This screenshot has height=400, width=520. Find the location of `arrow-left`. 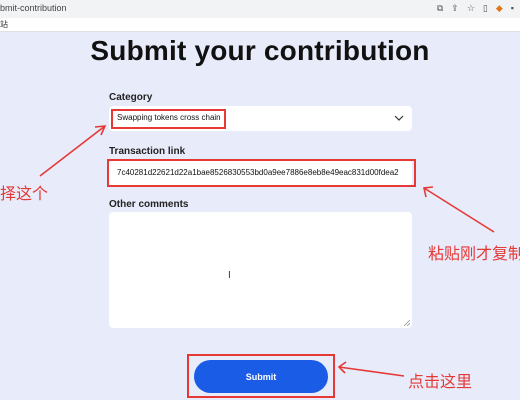

arrow-left is located at coordinates (72, 151).